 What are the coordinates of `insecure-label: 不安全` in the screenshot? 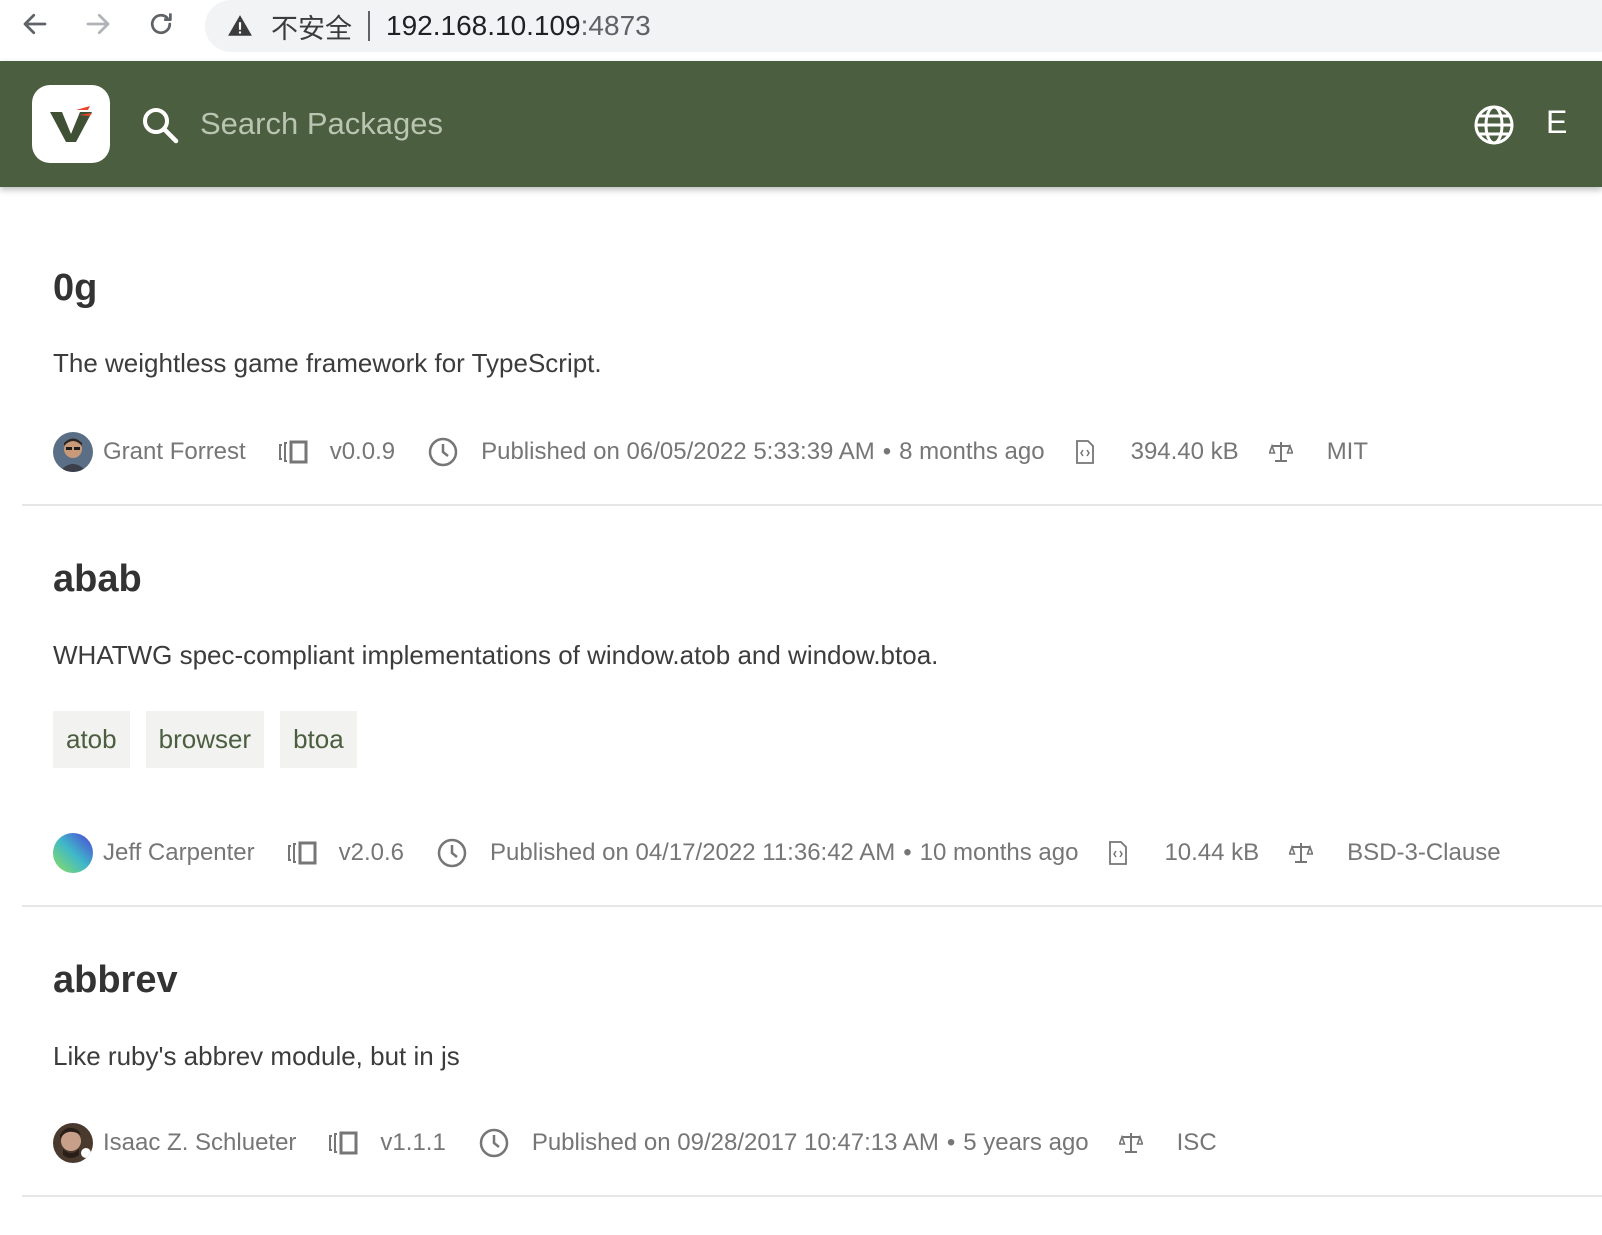 It's located at (311, 26).